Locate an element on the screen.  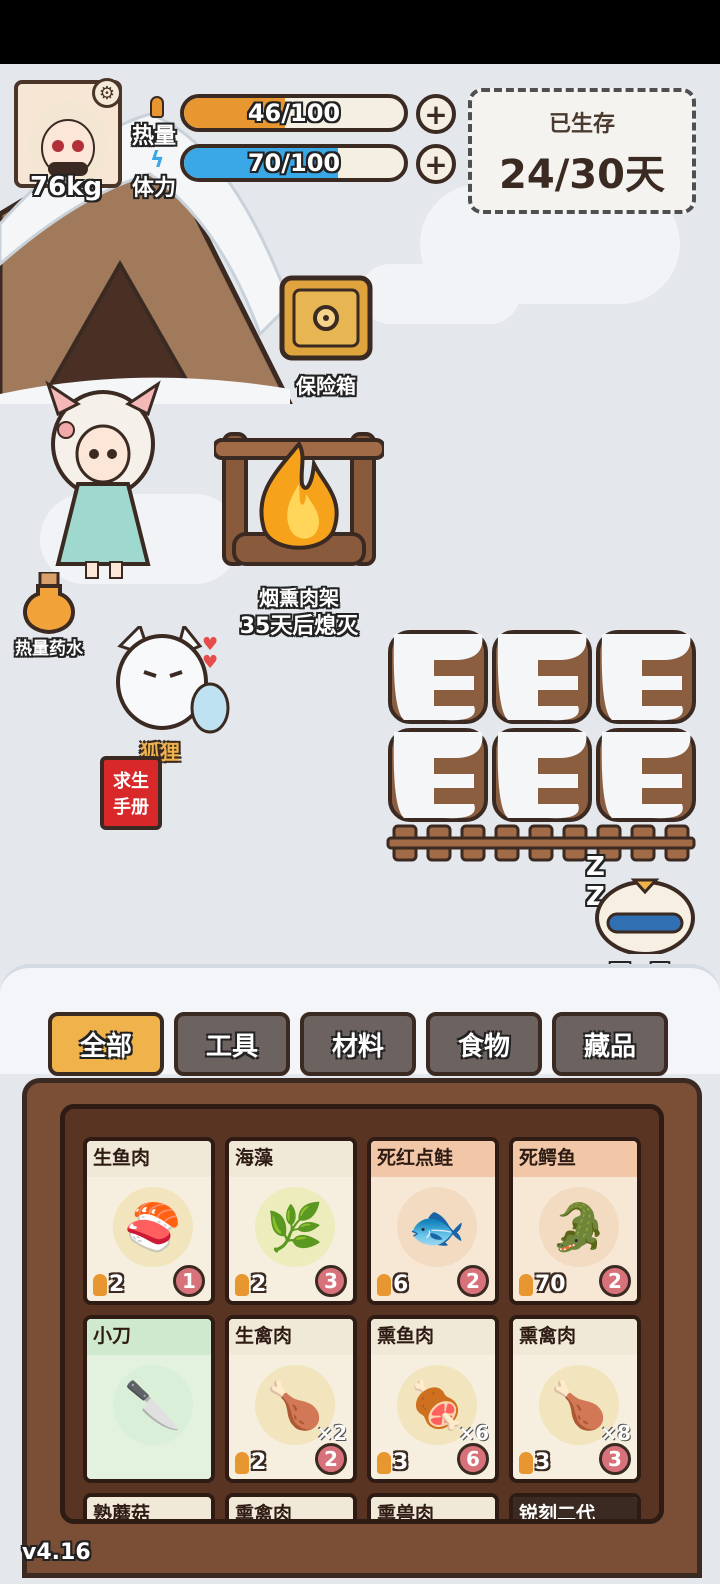
item-count: ×2 is located at coordinates (331, 1433).